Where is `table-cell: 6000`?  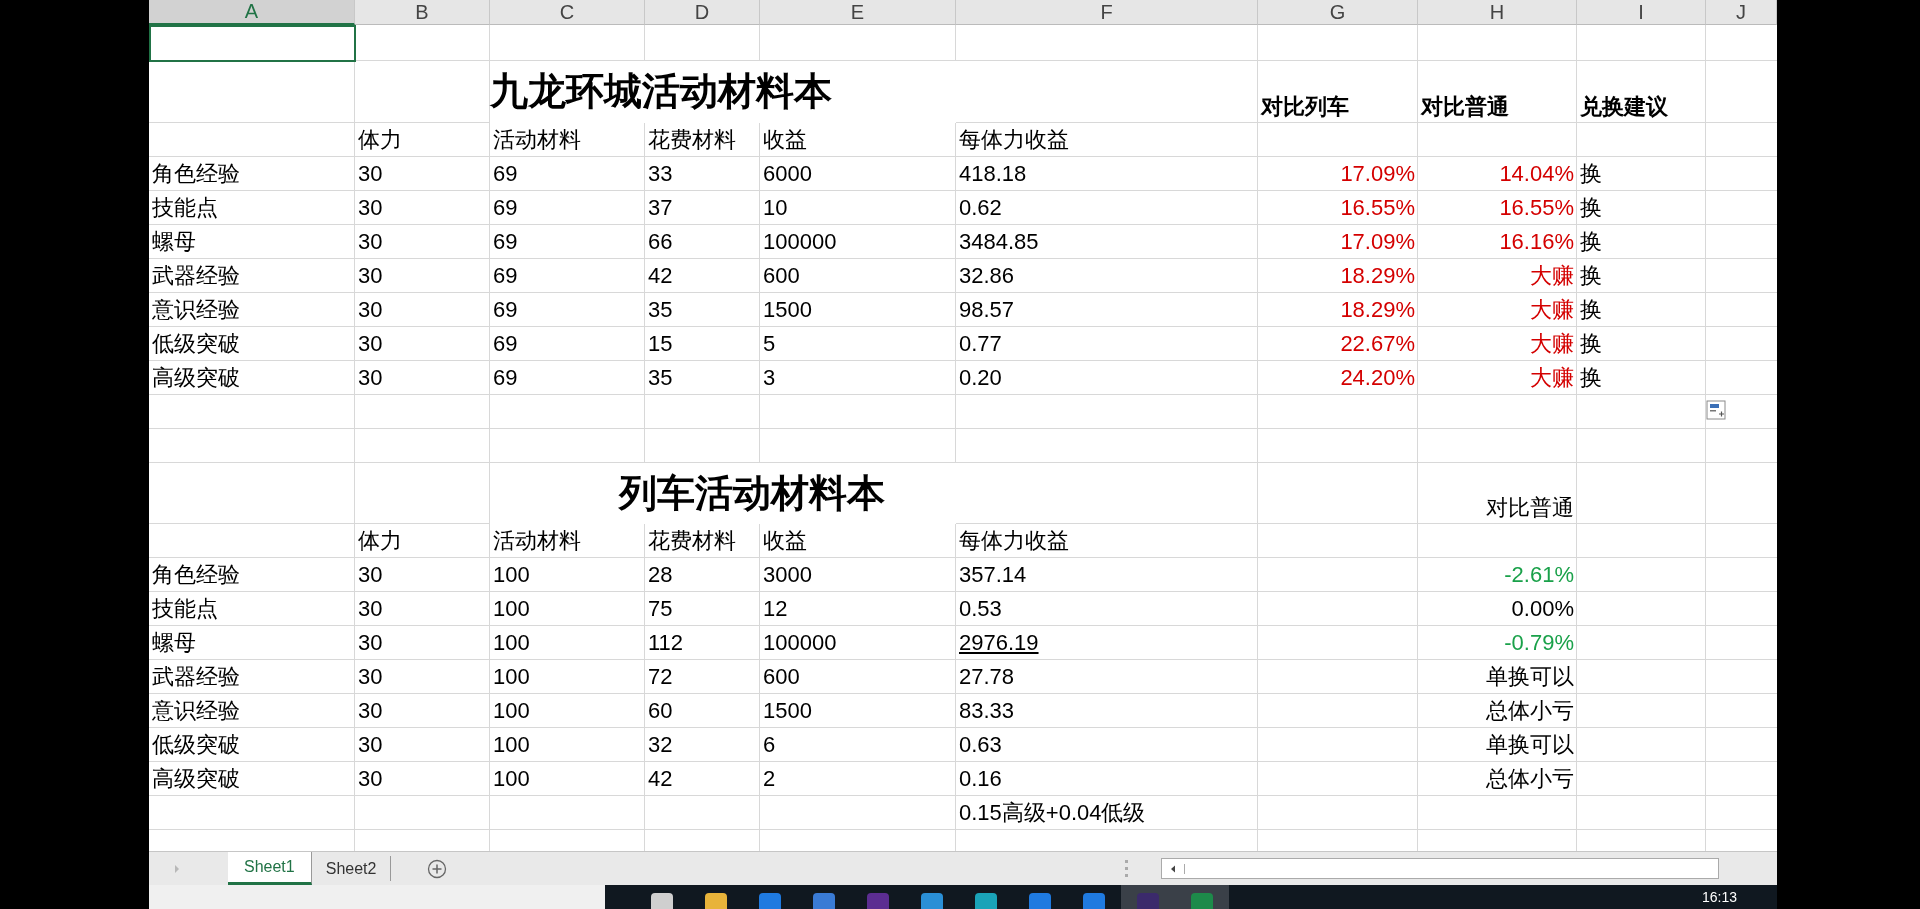 table-cell: 6000 is located at coordinates (787, 174).